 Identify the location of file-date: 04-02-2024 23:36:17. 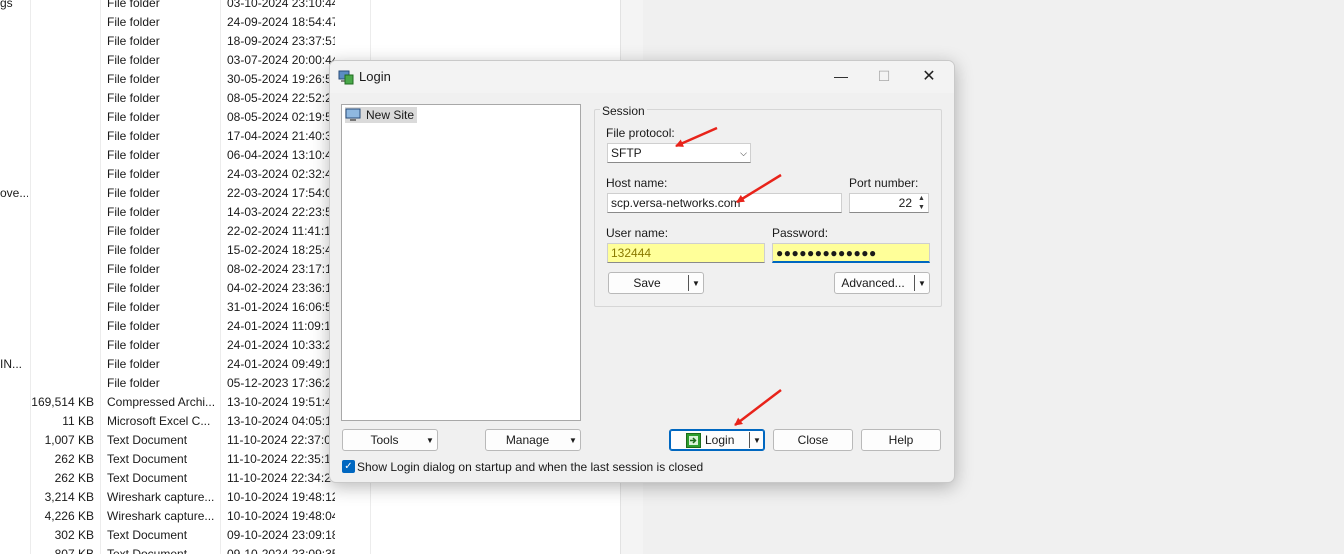
(281, 288).